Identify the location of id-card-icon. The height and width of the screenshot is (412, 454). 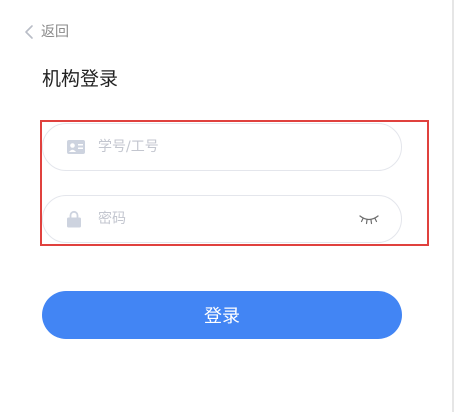
(76, 147).